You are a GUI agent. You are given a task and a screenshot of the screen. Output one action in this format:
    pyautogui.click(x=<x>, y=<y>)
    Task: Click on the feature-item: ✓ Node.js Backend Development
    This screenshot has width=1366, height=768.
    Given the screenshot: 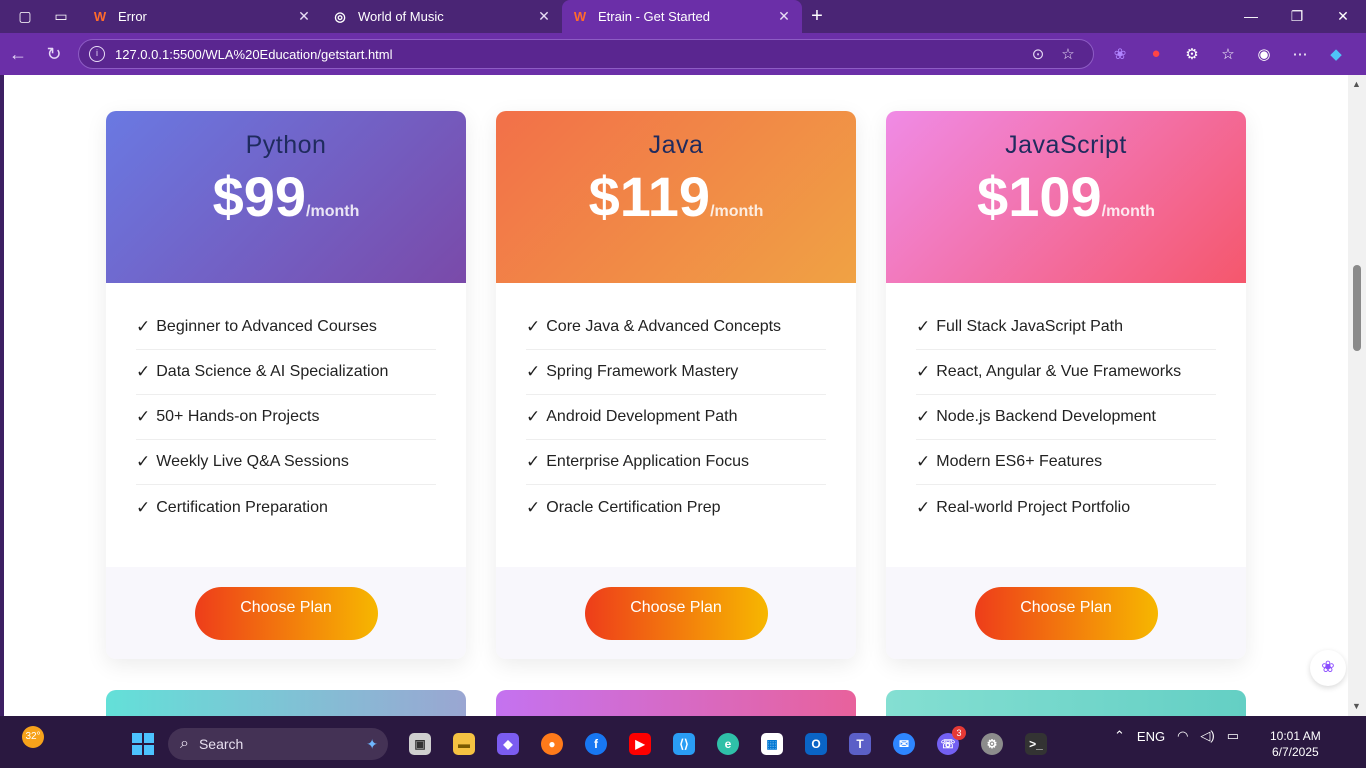 What is the action you would take?
    pyautogui.click(x=1066, y=417)
    